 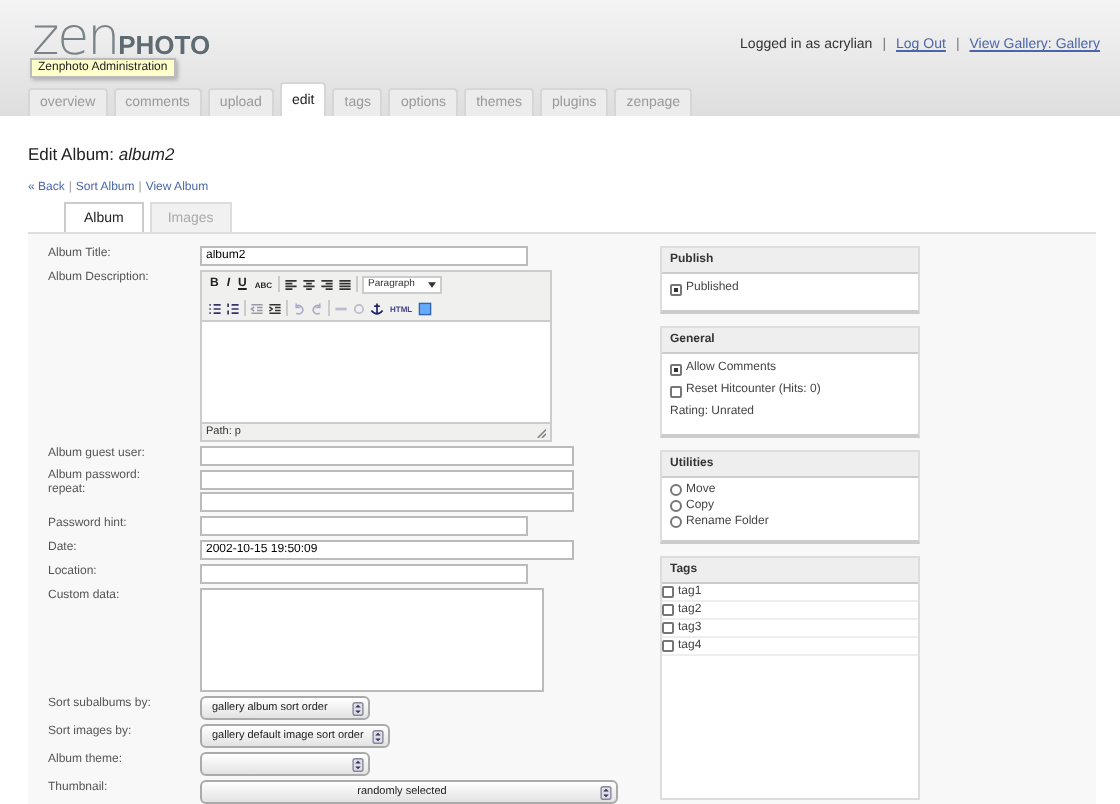 I want to click on caret-icon, so click(x=432, y=284).